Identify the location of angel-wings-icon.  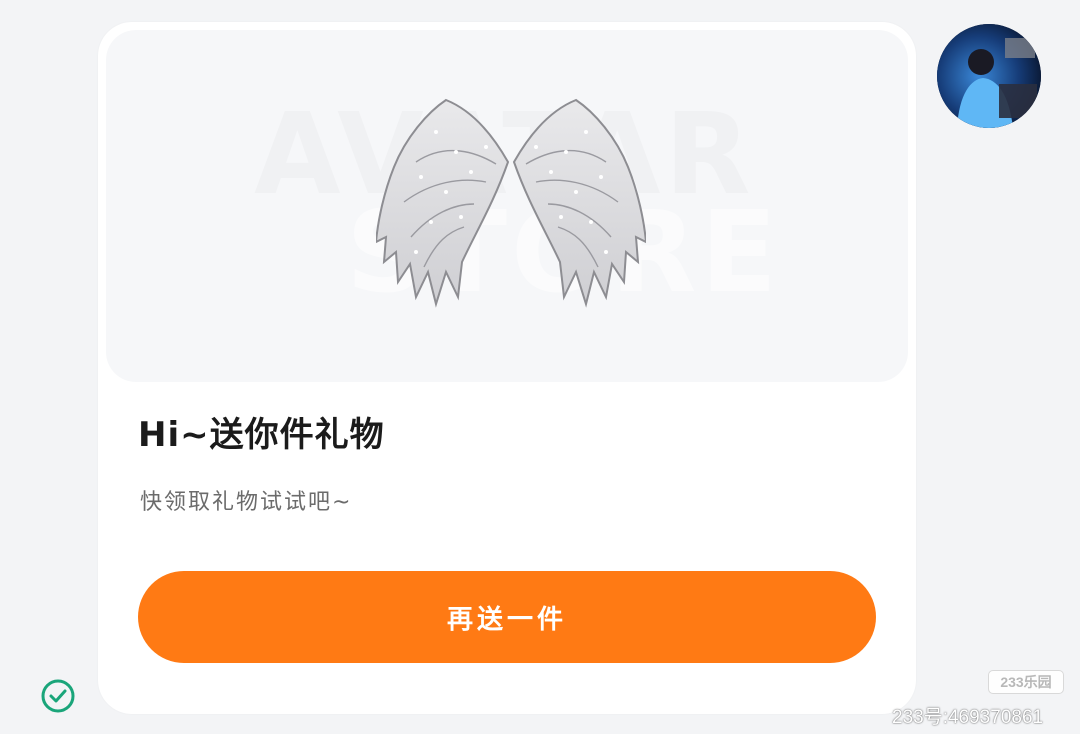
(511, 203).